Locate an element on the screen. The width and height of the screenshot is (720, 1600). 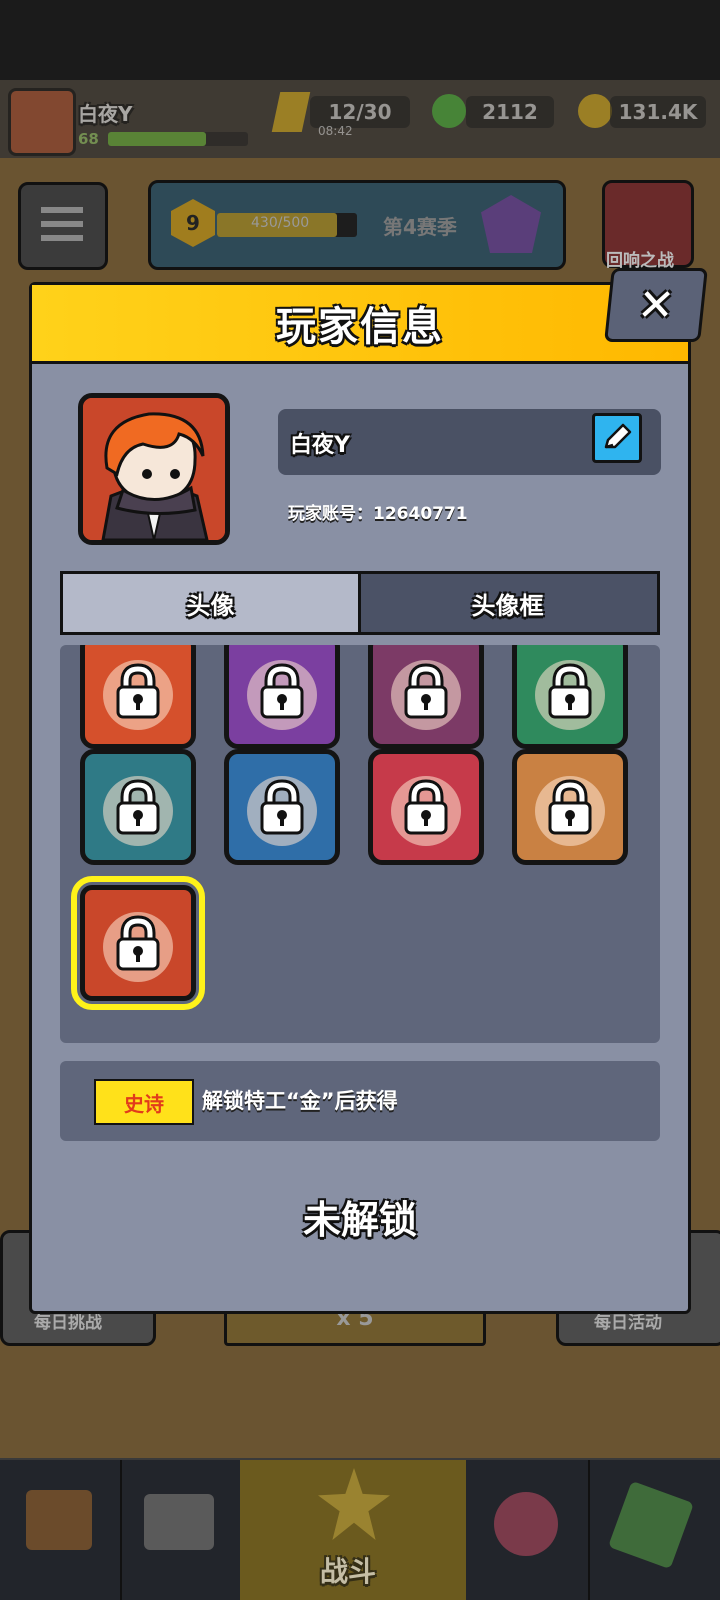
edit-name-button is located at coordinates (617, 438).